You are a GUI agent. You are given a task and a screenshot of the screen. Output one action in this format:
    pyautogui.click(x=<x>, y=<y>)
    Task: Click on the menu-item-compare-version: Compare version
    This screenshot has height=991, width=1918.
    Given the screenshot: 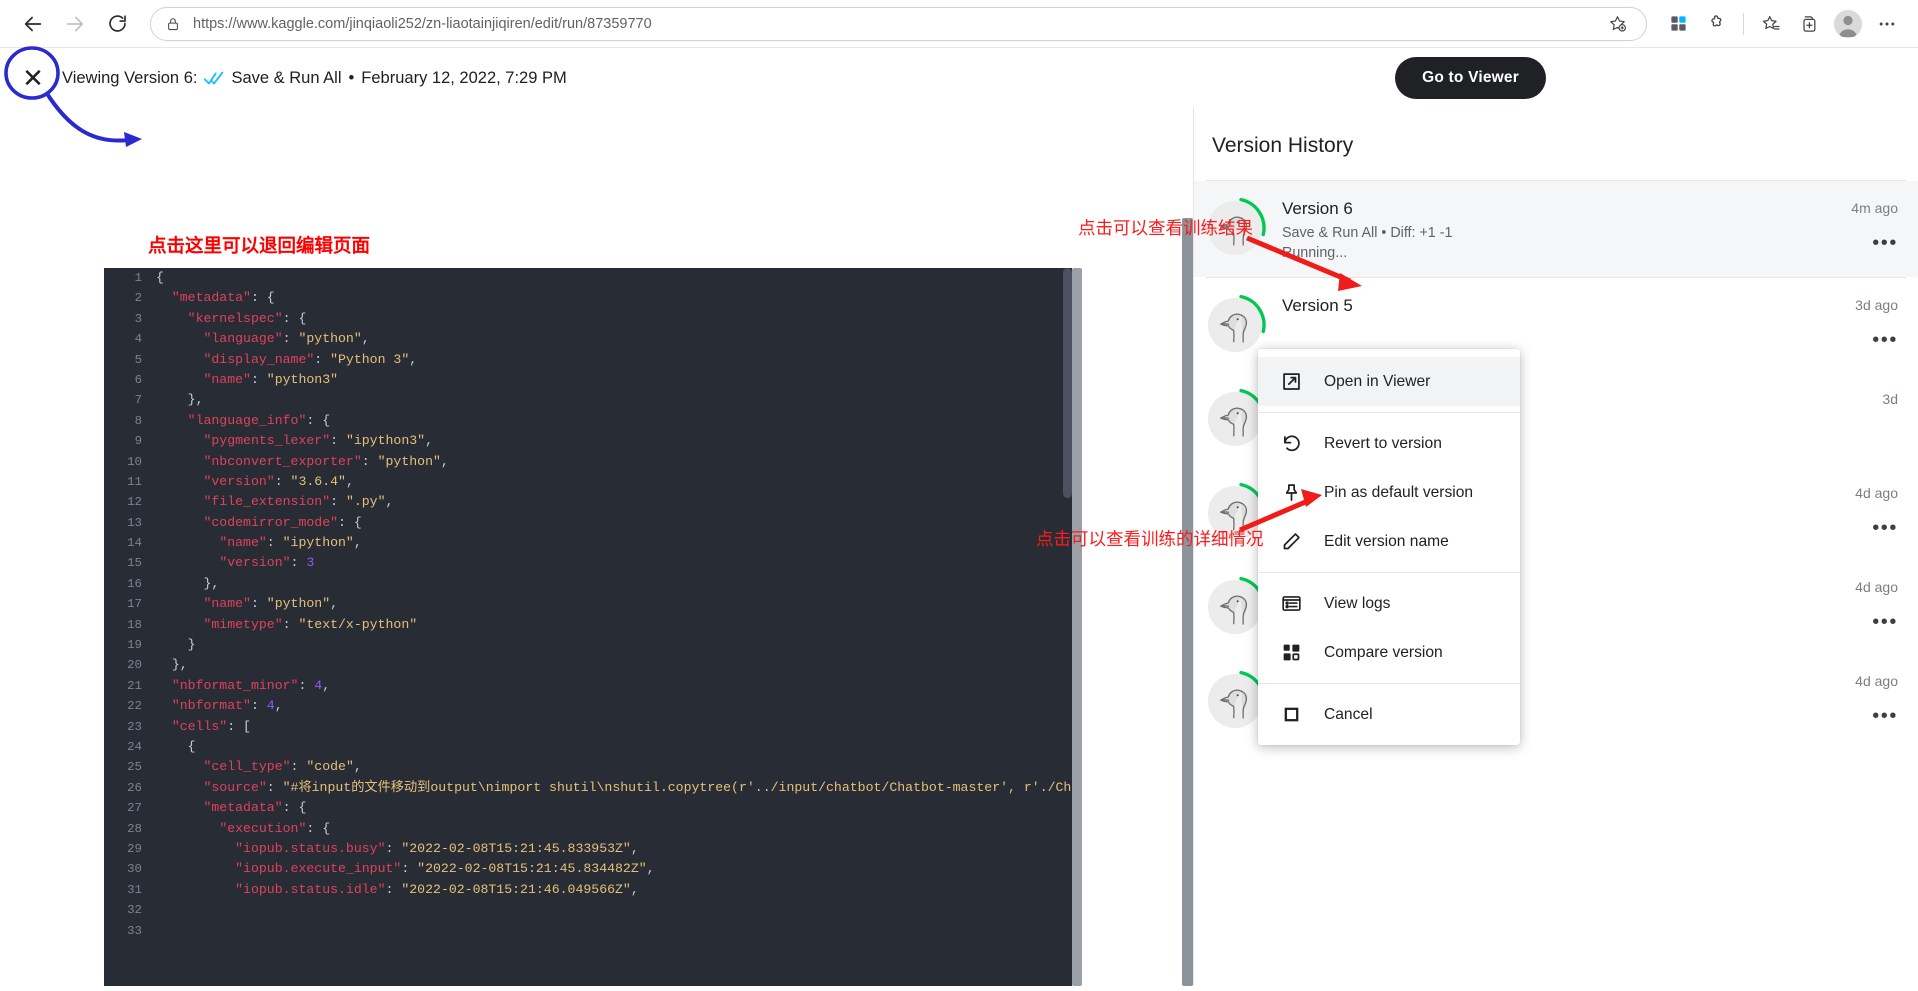 What is the action you would take?
    pyautogui.click(x=1389, y=652)
    